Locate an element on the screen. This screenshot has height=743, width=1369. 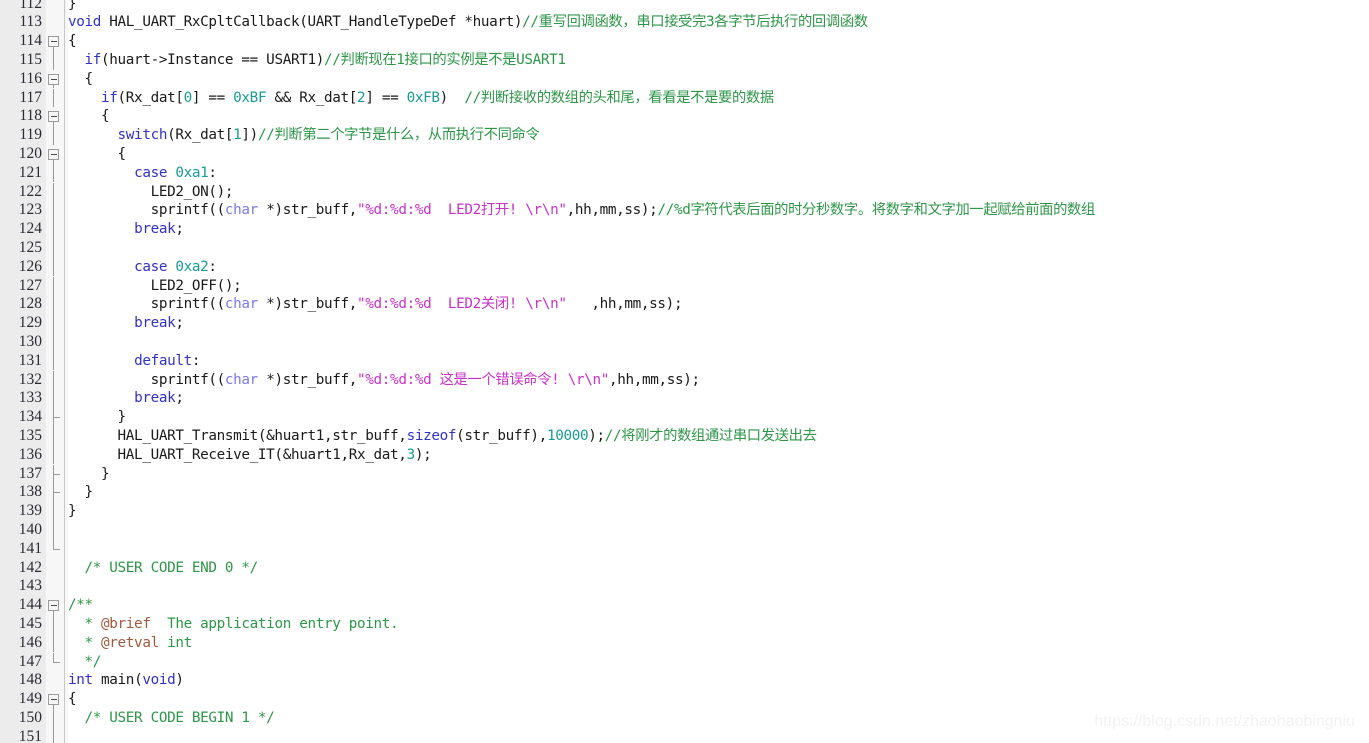
code-text: * @retval int is located at coordinates (130, 643).